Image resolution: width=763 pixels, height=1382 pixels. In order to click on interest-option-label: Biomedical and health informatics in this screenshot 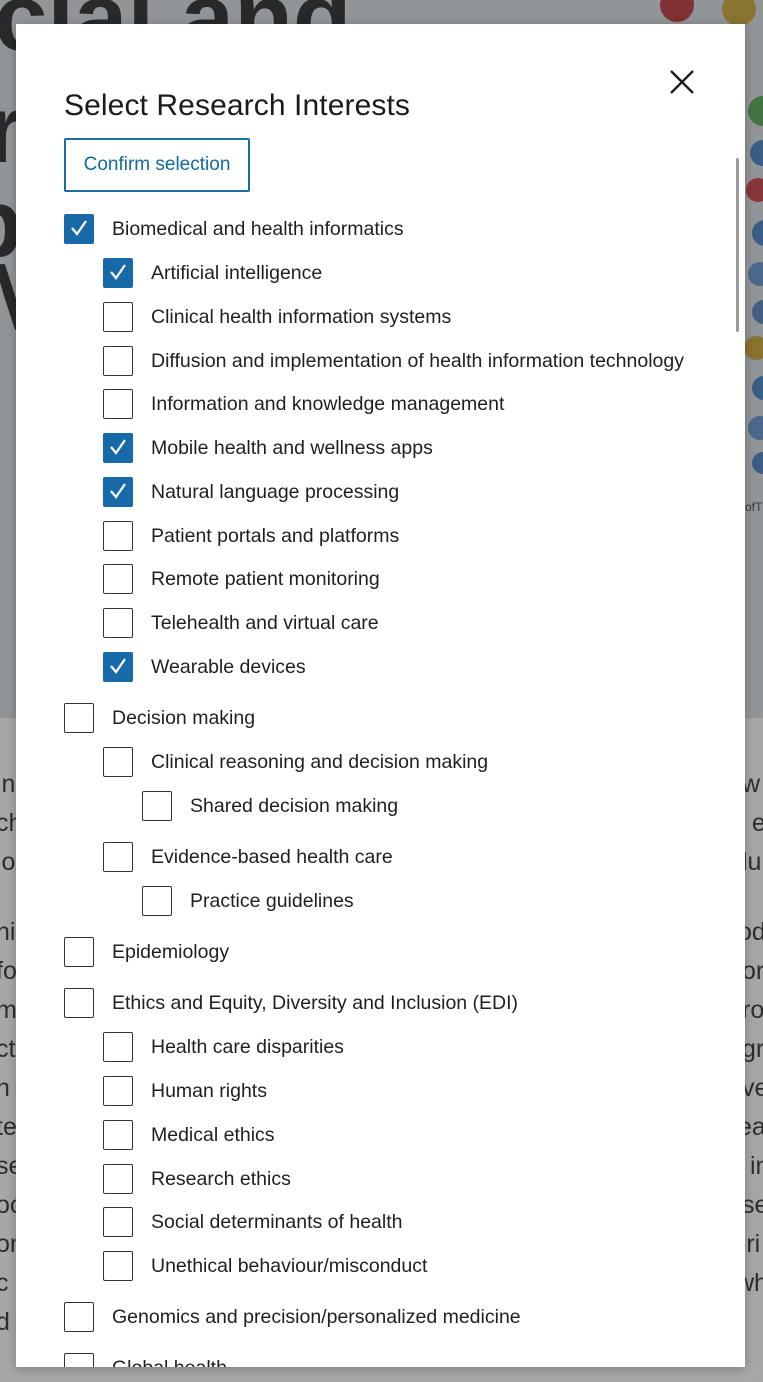, I will do `click(258, 229)`.